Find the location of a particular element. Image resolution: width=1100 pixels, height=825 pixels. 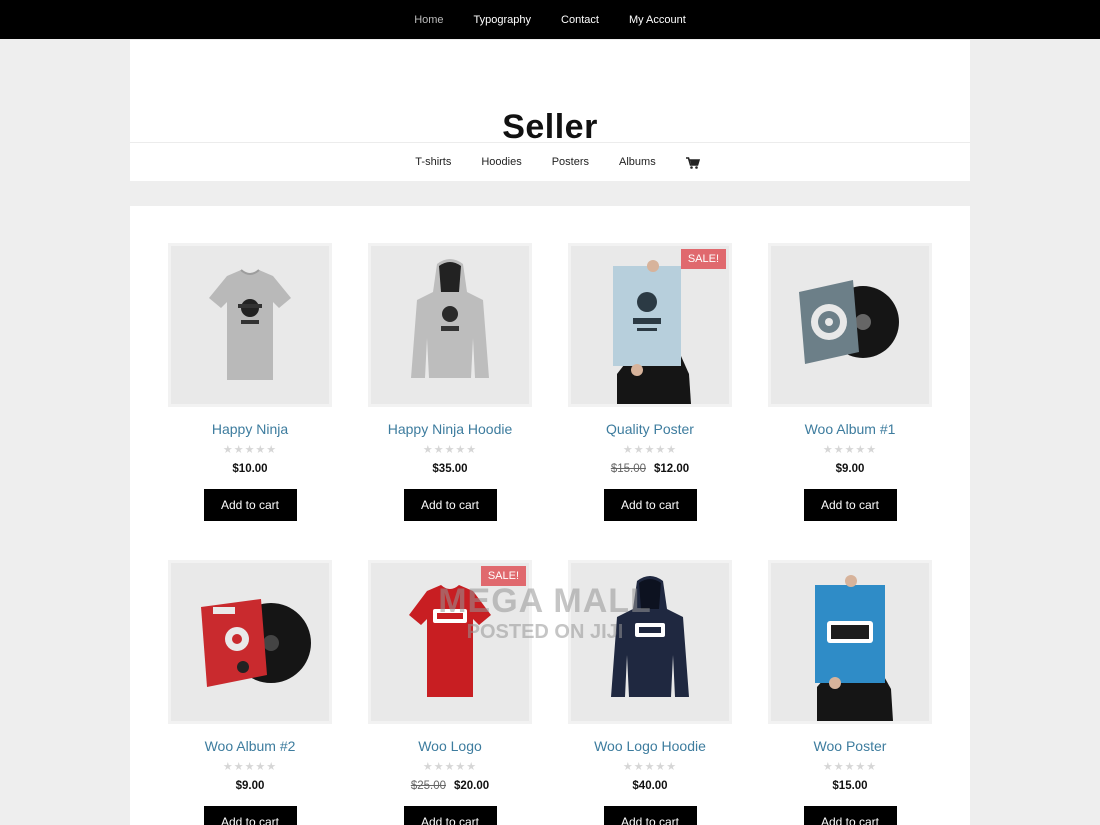

product-name-link: Happy Ninja Hoodie is located at coordinates (450, 429).